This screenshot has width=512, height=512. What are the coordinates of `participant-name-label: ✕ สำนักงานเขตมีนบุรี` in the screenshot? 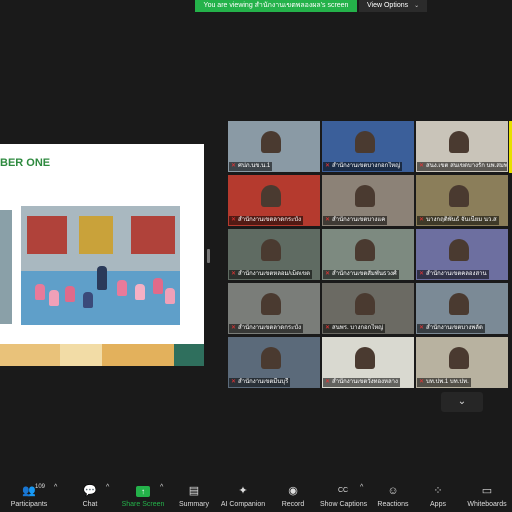 It's located at (260, 382).